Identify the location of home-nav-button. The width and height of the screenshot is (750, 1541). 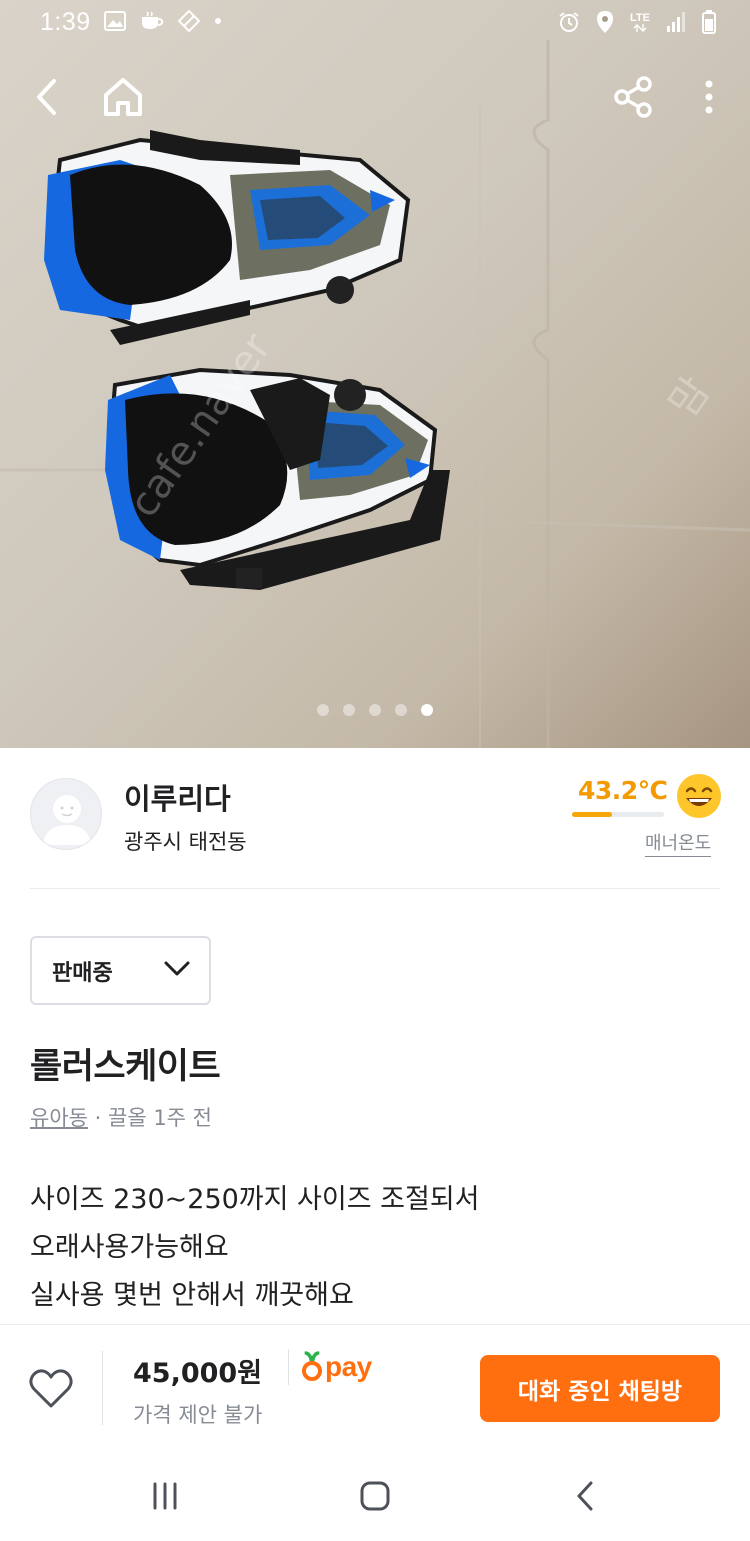
(375, 1496).